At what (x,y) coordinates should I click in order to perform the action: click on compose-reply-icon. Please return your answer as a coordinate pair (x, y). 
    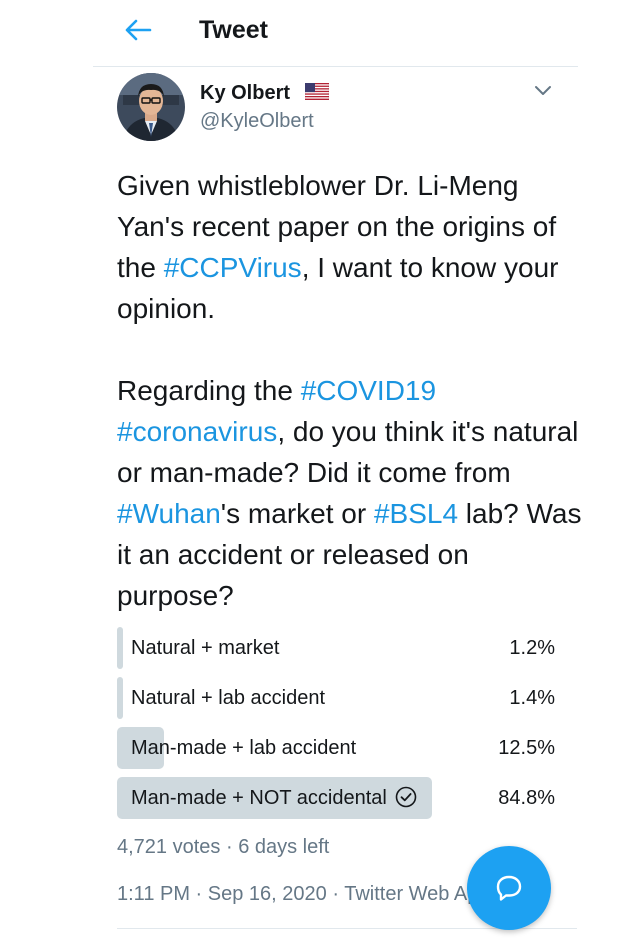
    Looking at the image, I should click on (509, 888).